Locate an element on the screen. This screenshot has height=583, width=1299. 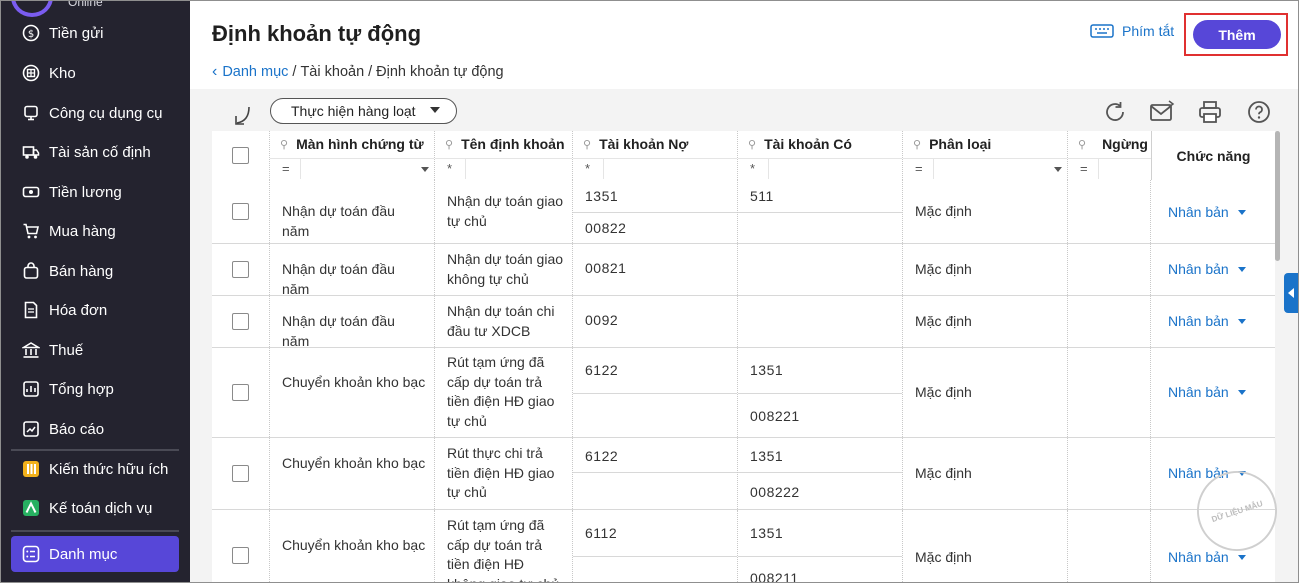
sidebar-item-thue: Thuế is located at coordinates (95, 350).